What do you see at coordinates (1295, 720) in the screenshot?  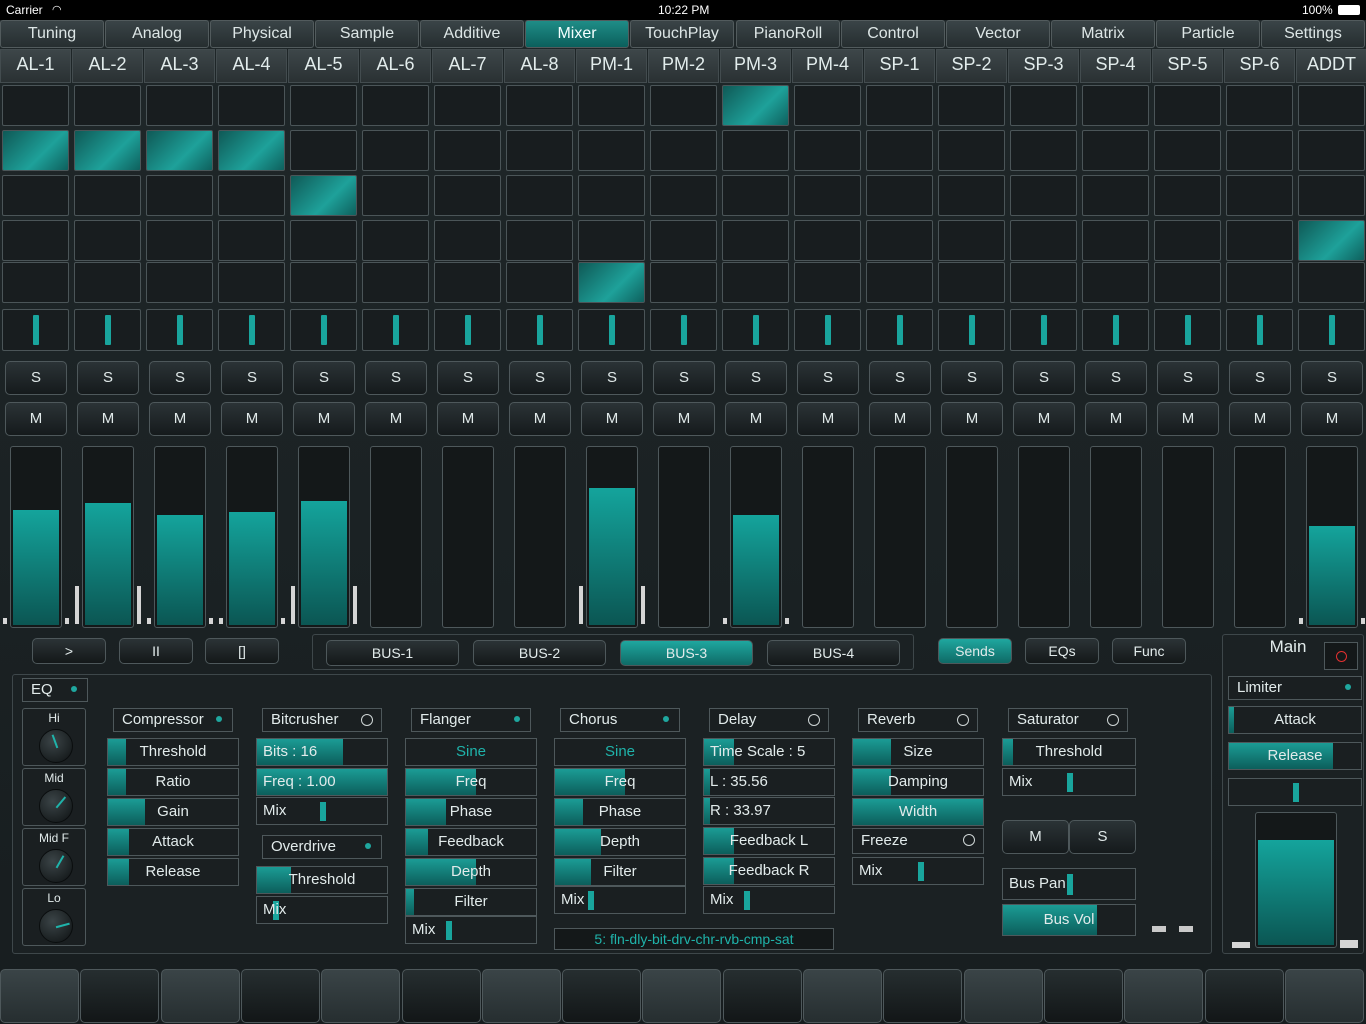 I see `limiter-attack-slider: Attack` at bounding box center [1295, 720].